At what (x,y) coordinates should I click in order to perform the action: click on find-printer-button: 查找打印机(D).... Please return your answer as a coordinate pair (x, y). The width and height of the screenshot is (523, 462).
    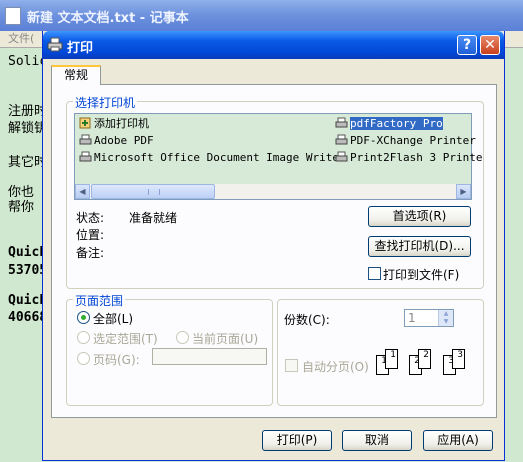
    Looking at the image, I should click on (419, 246).